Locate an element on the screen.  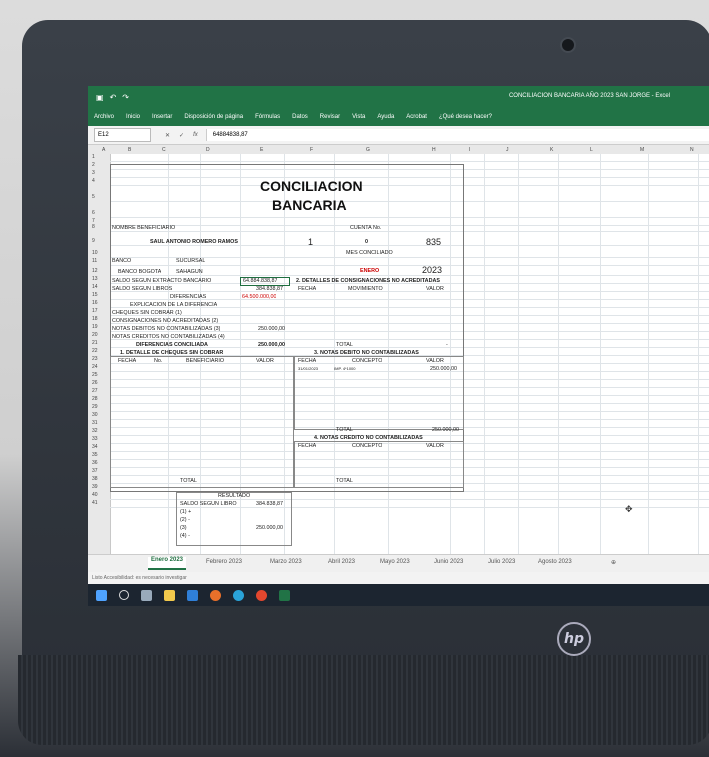
name-box: E12 is located at coordinates (122, 135).